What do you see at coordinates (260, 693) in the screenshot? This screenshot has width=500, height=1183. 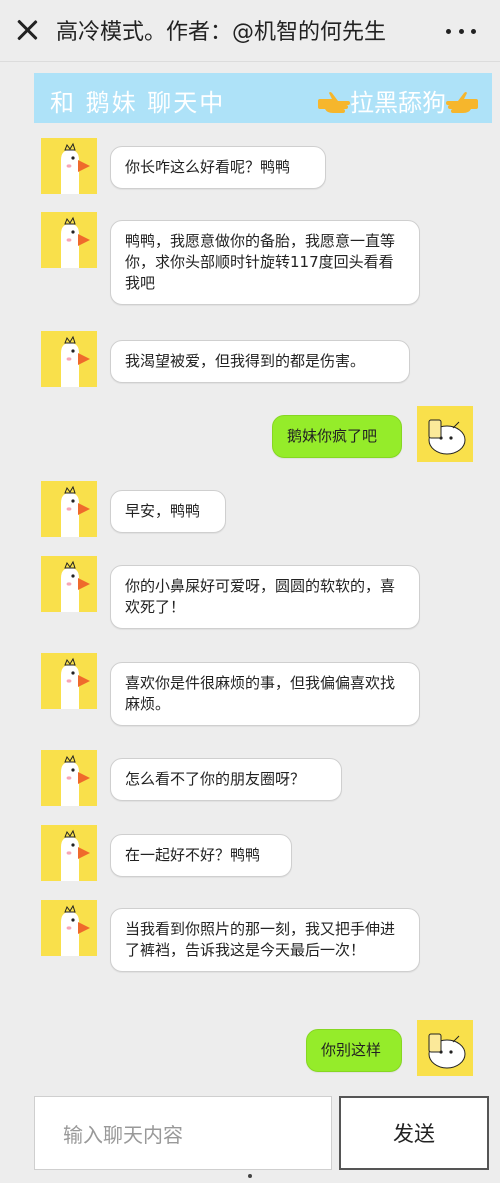 I see `message-text: 喜欢你是件很麻烦的事，但我偏偏喜欢找麻烦。` at bounding box center [260, 693].